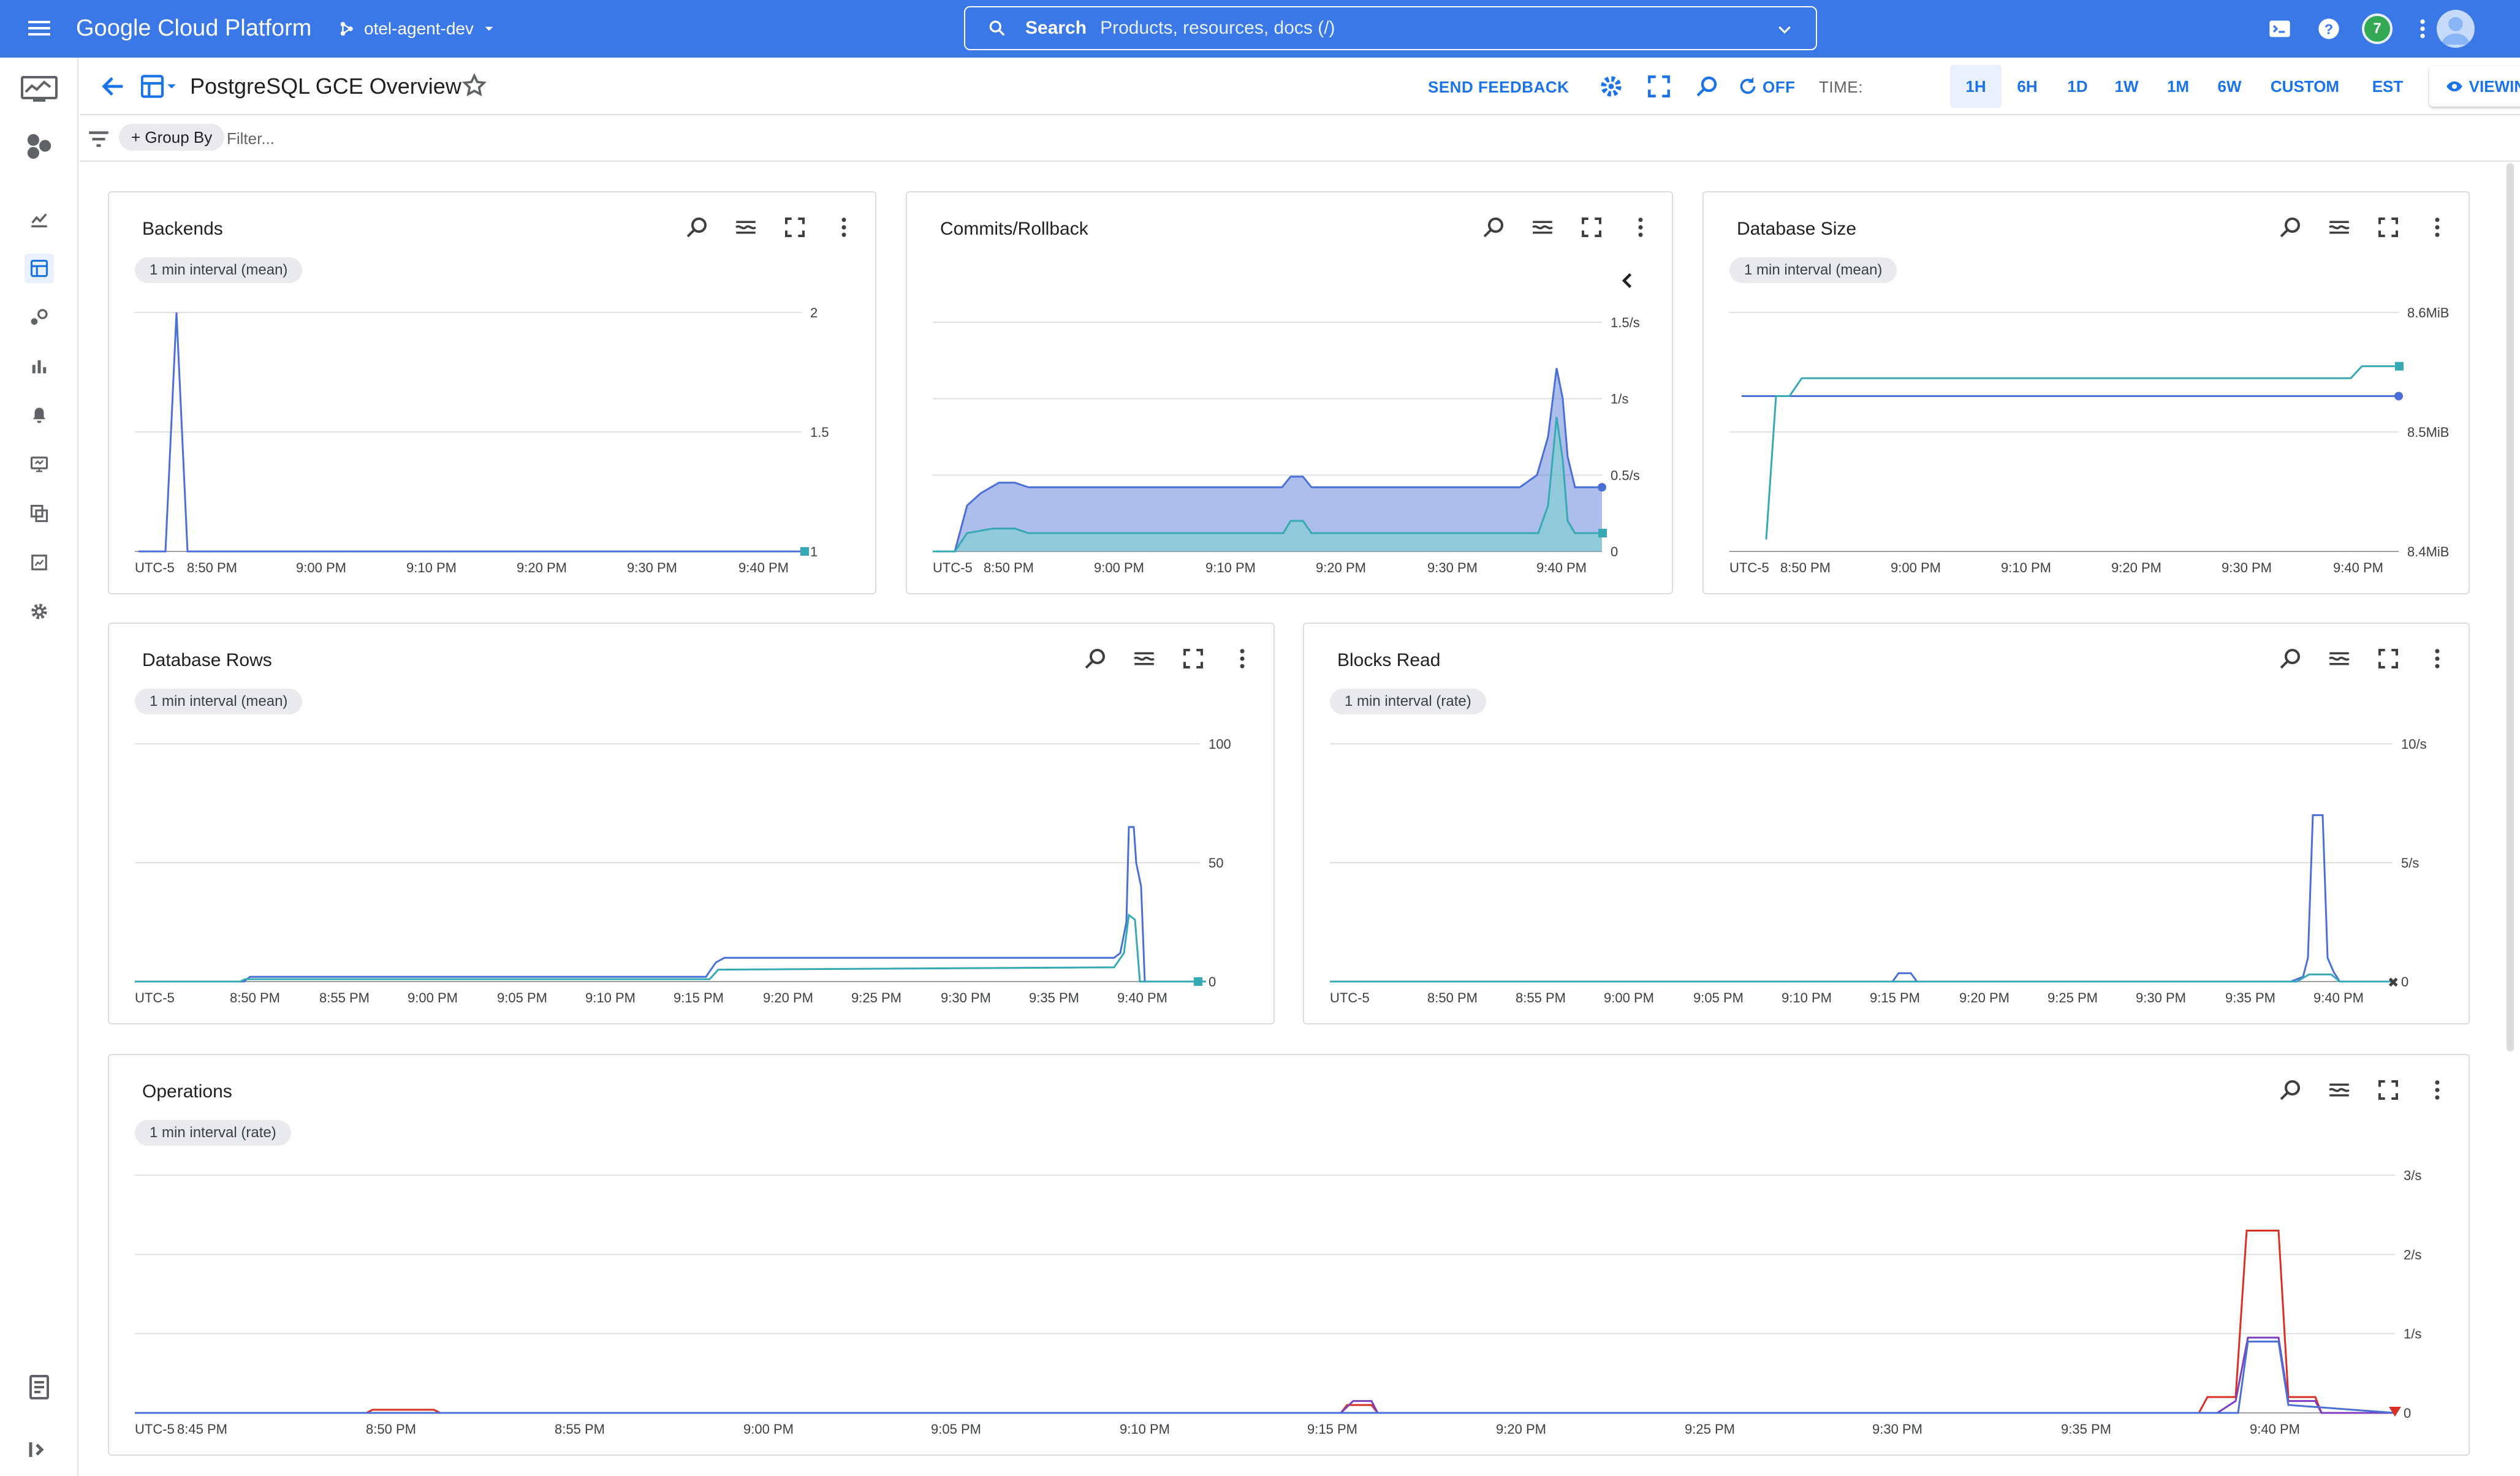 The image size is (2520, 1476). What do you see at coordinates (489, 28) in the screenshot?
I see `chevron-down-icon` at bounding box center [489, 28].